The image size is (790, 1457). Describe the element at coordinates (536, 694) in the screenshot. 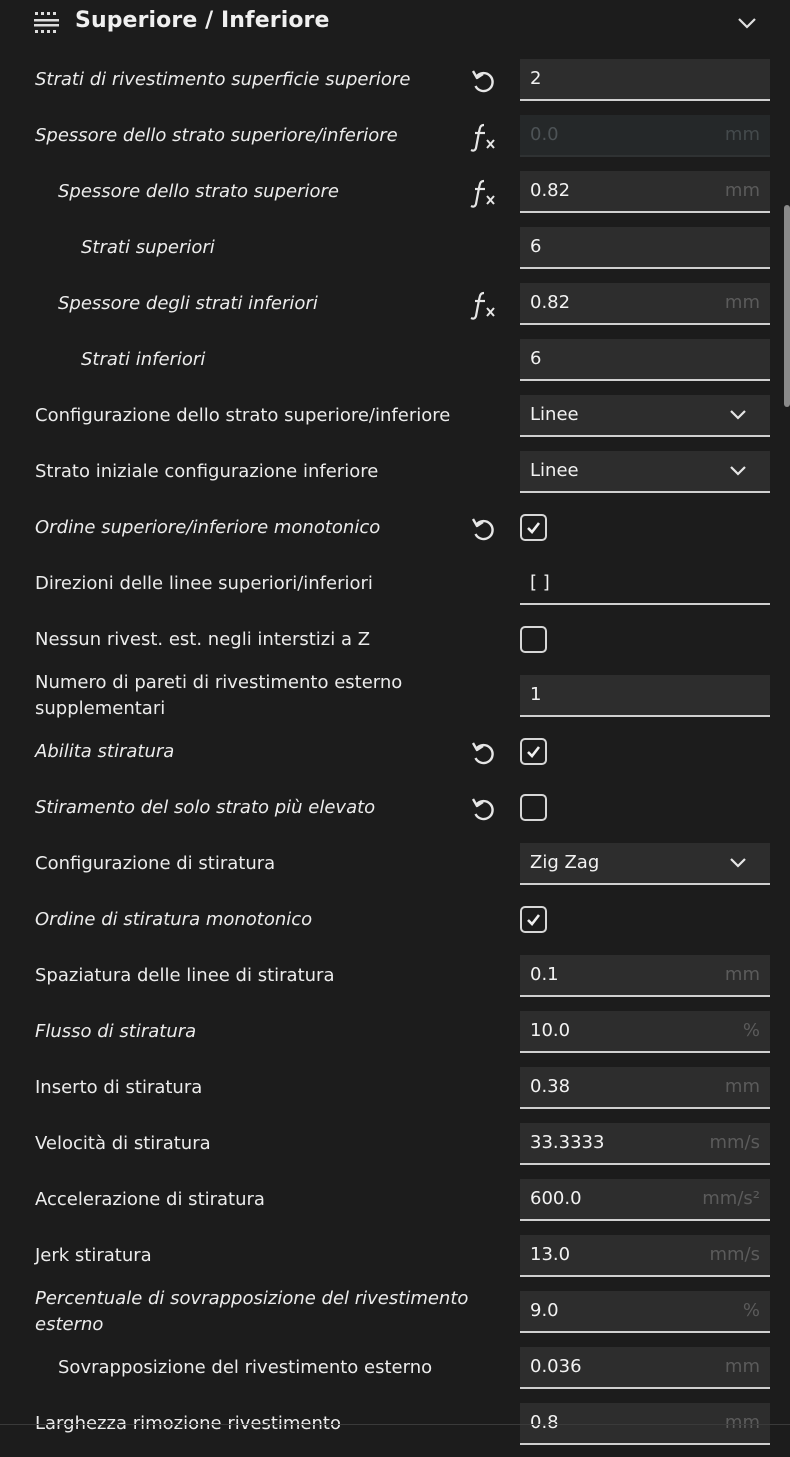

I see `input-value: 1` at that location.